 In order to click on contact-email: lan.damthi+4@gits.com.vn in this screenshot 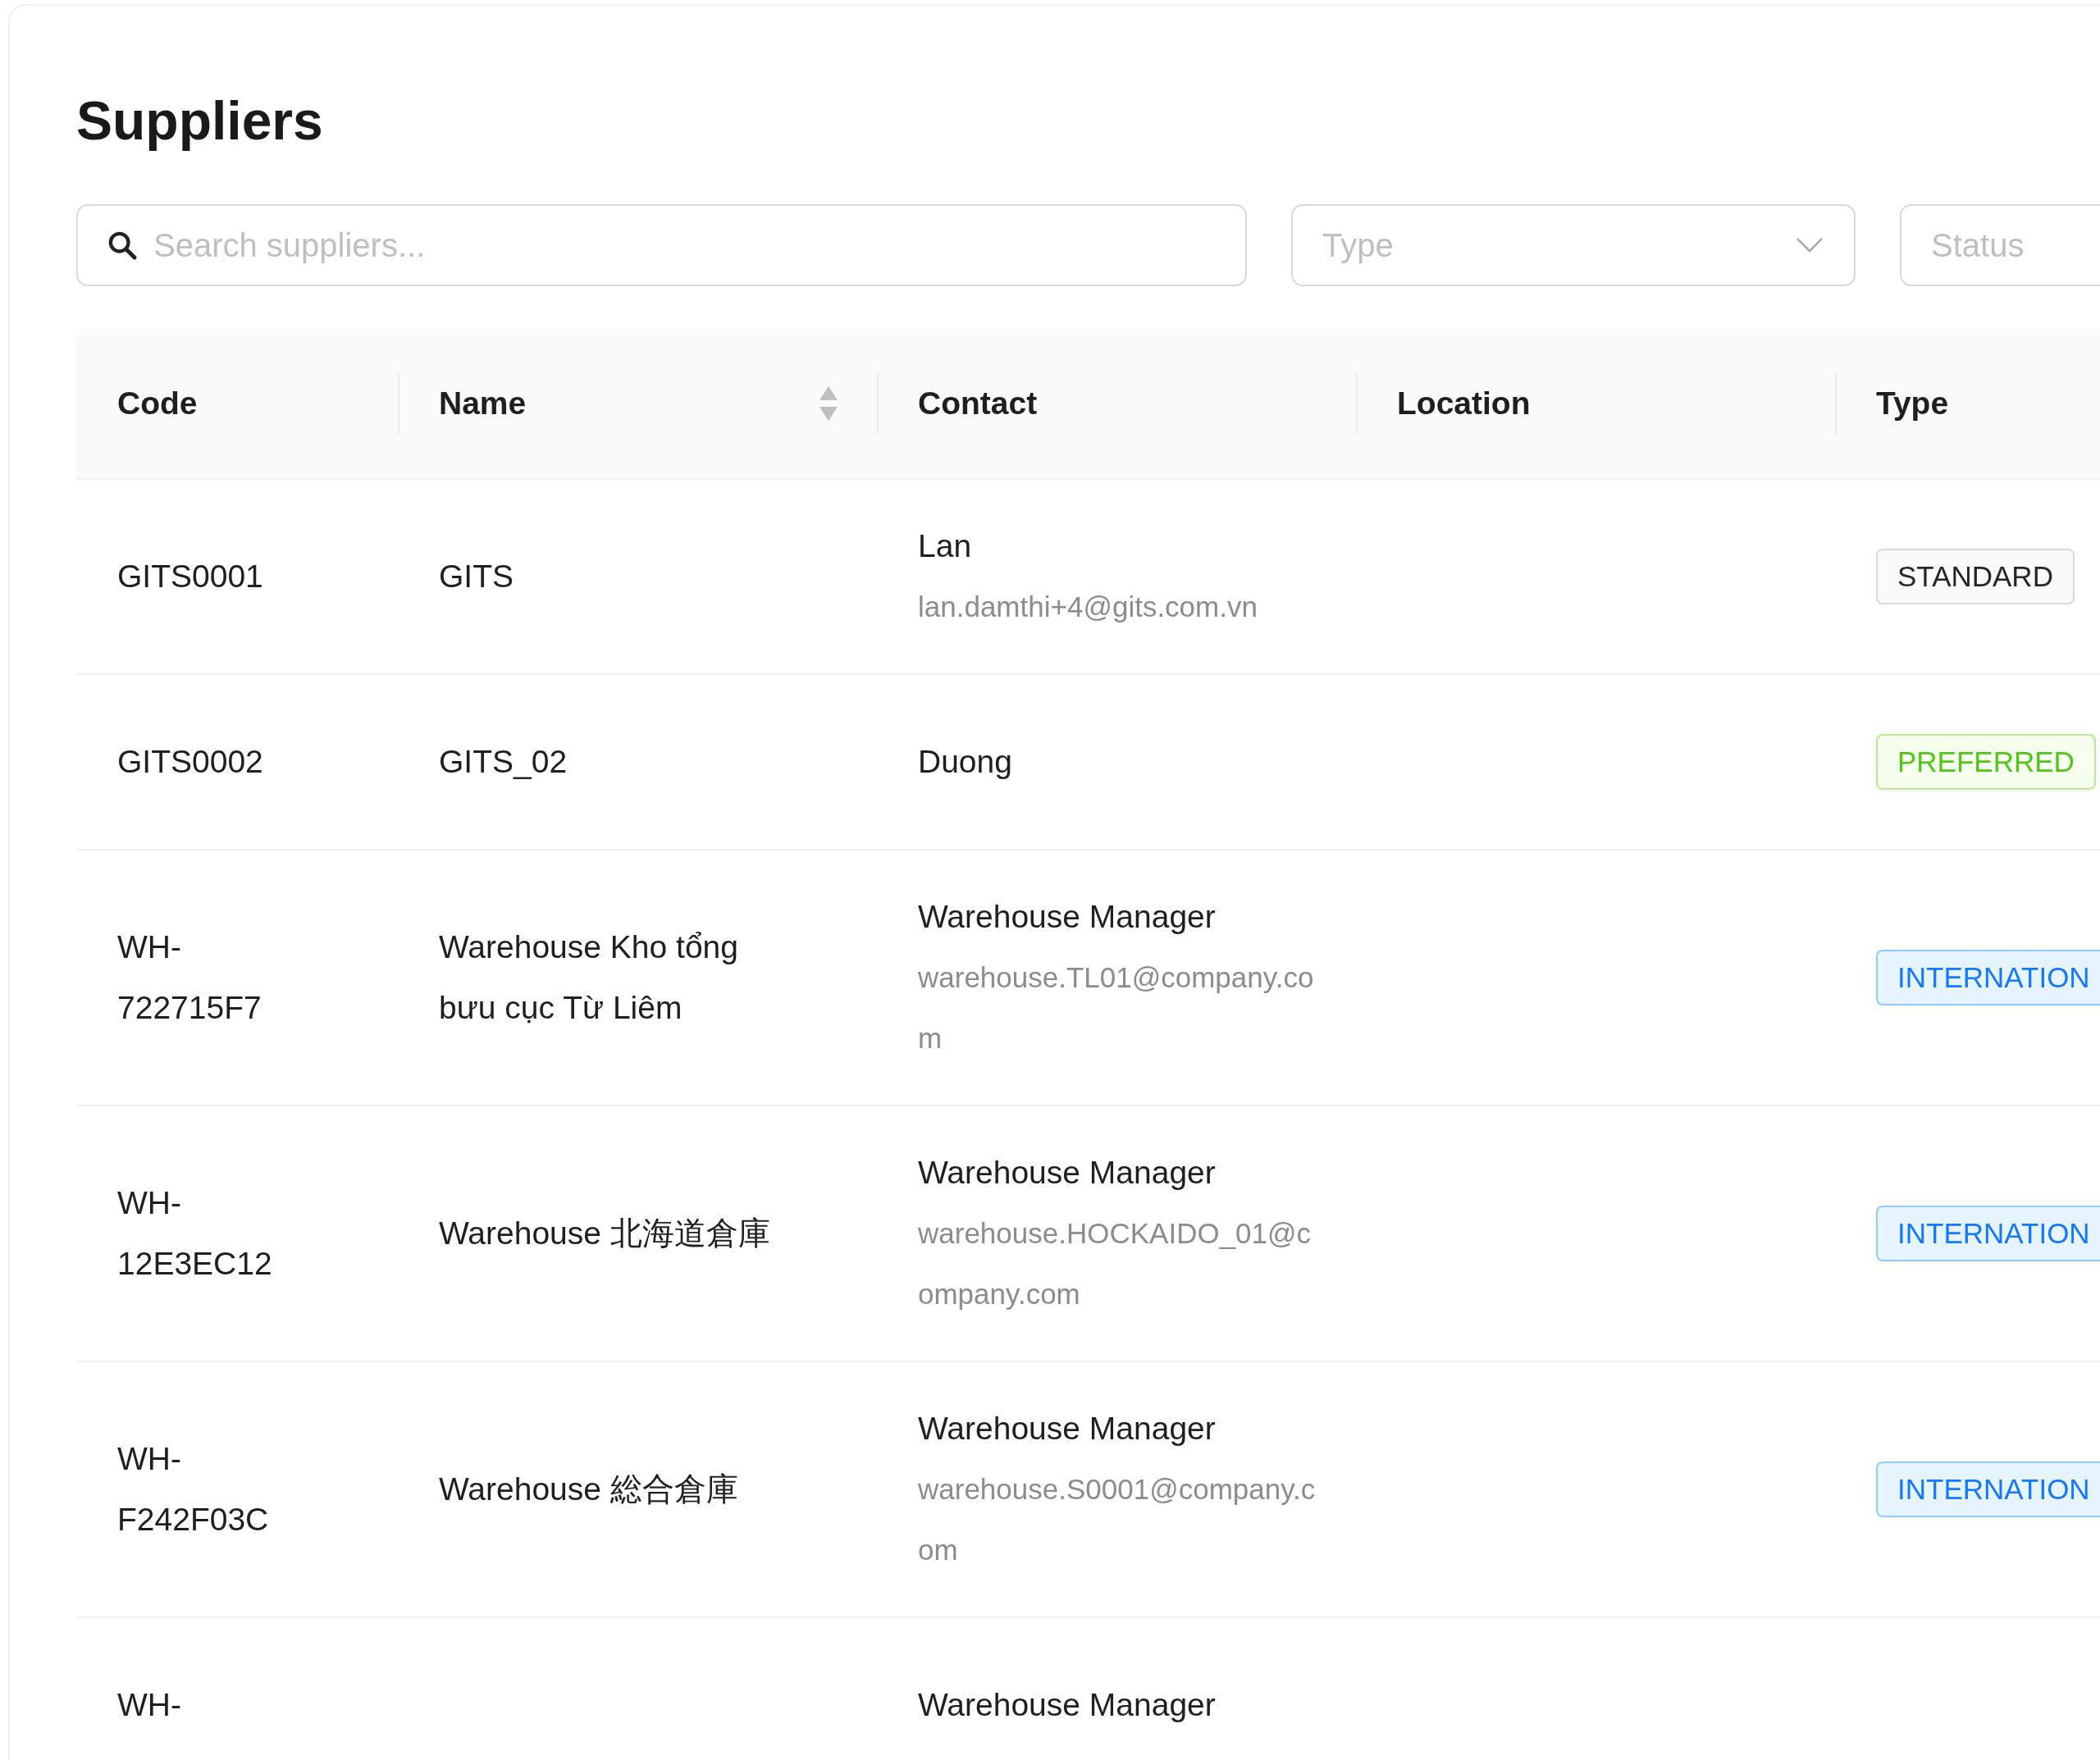, I will do `click(1088, 607)`.